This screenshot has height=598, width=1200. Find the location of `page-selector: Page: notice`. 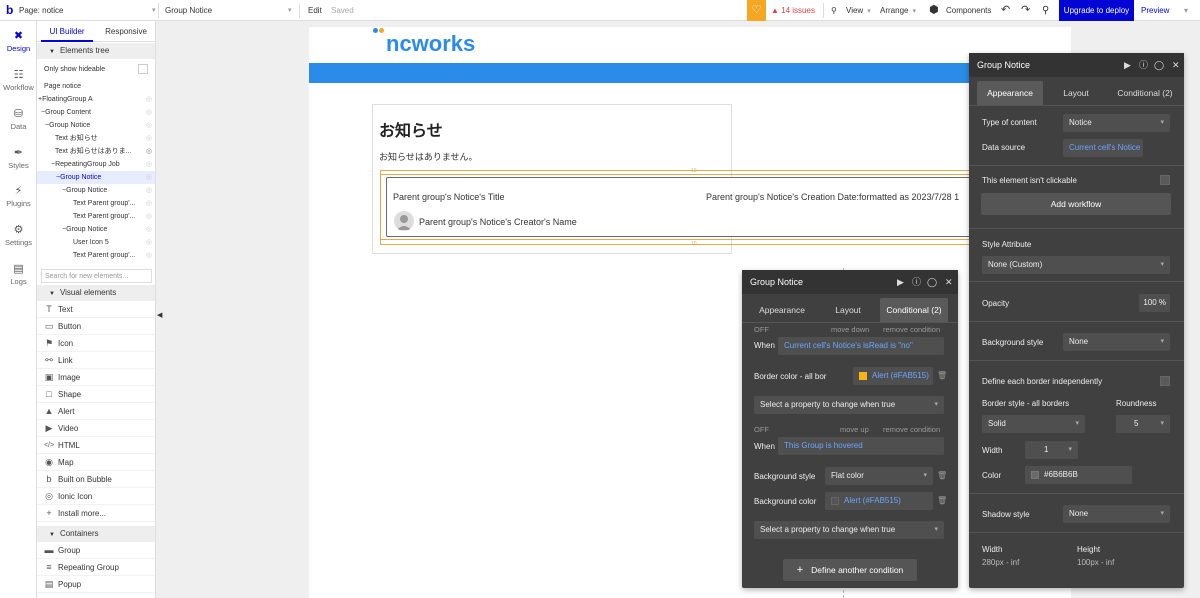

page-selector: Page: notice is located at coordinates (86, 10).